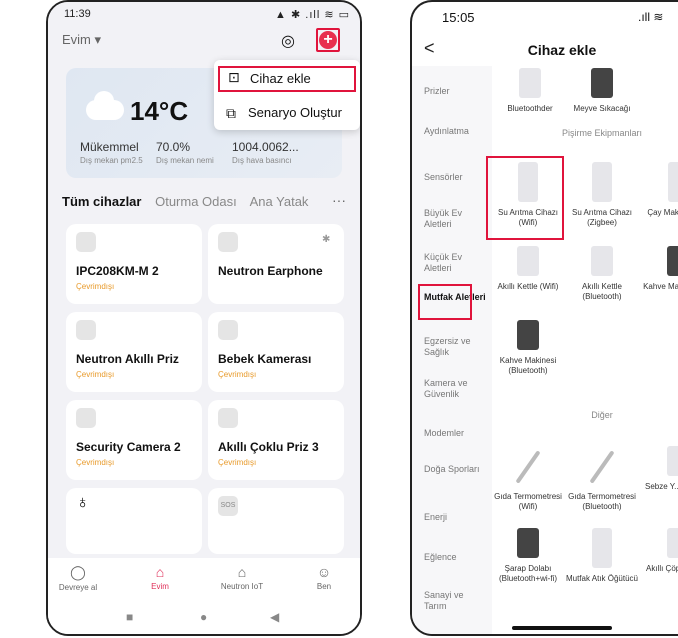 Image resolution: width=678 pixels, height=638 pixels. Describe the element at coordinates (262, 160) in the screenshot. I see `stat-label: Dış hava basıncı` at that location.